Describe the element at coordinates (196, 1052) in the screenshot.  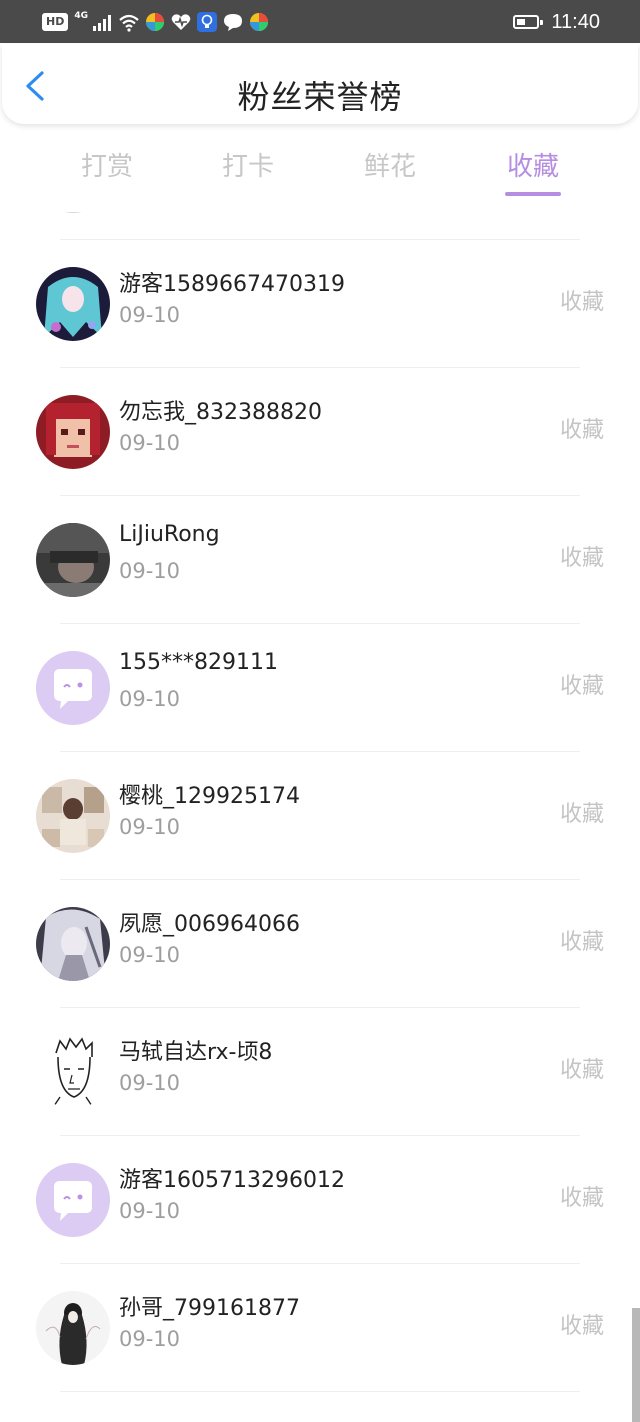
I see `user-name: 马轼自达rx-顷8` at that location.